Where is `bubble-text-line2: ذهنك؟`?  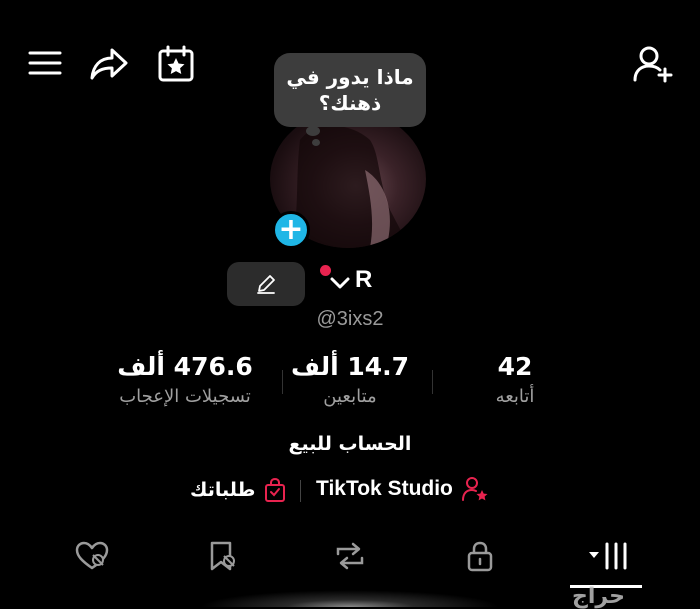 bubble-text-line2: ذهنك؟ is located at coordinates (350, 103).